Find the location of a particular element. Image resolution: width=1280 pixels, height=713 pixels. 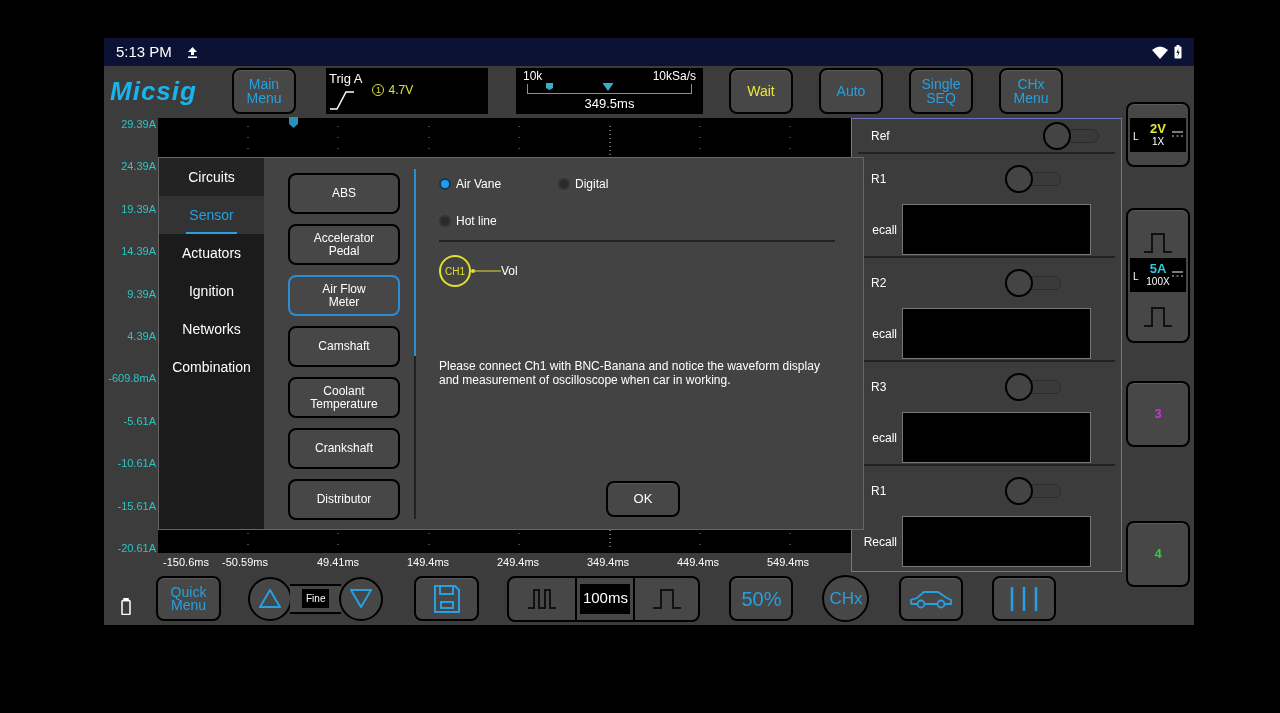

sensor-button: Camshaft is located at coordinates (344, 346).